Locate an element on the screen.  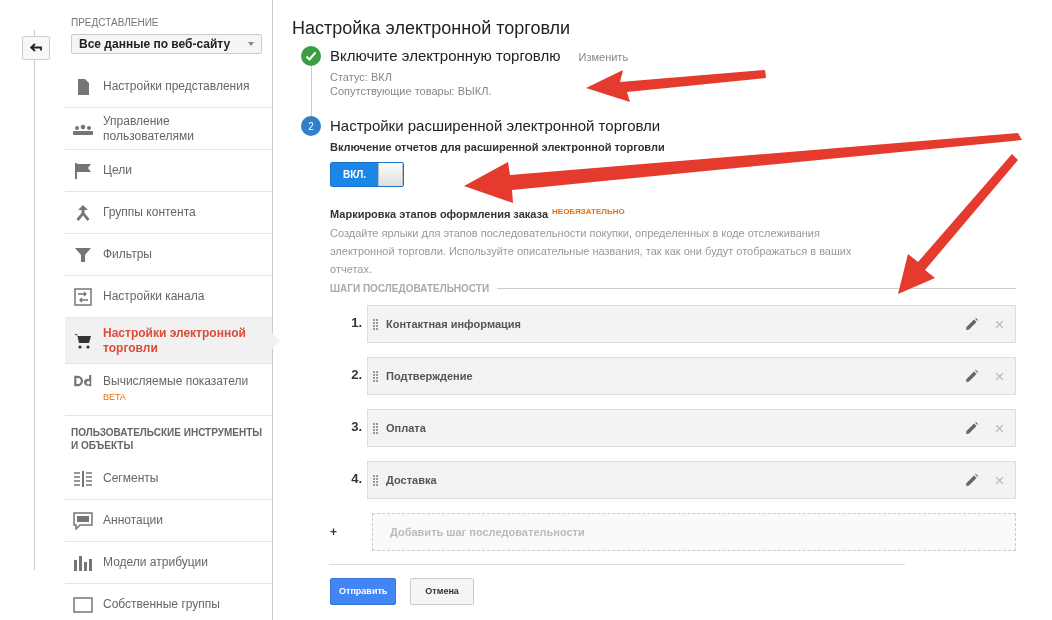
funnel-label: Маркировка этапов оформления заказа is located at coordinates (439, 214).